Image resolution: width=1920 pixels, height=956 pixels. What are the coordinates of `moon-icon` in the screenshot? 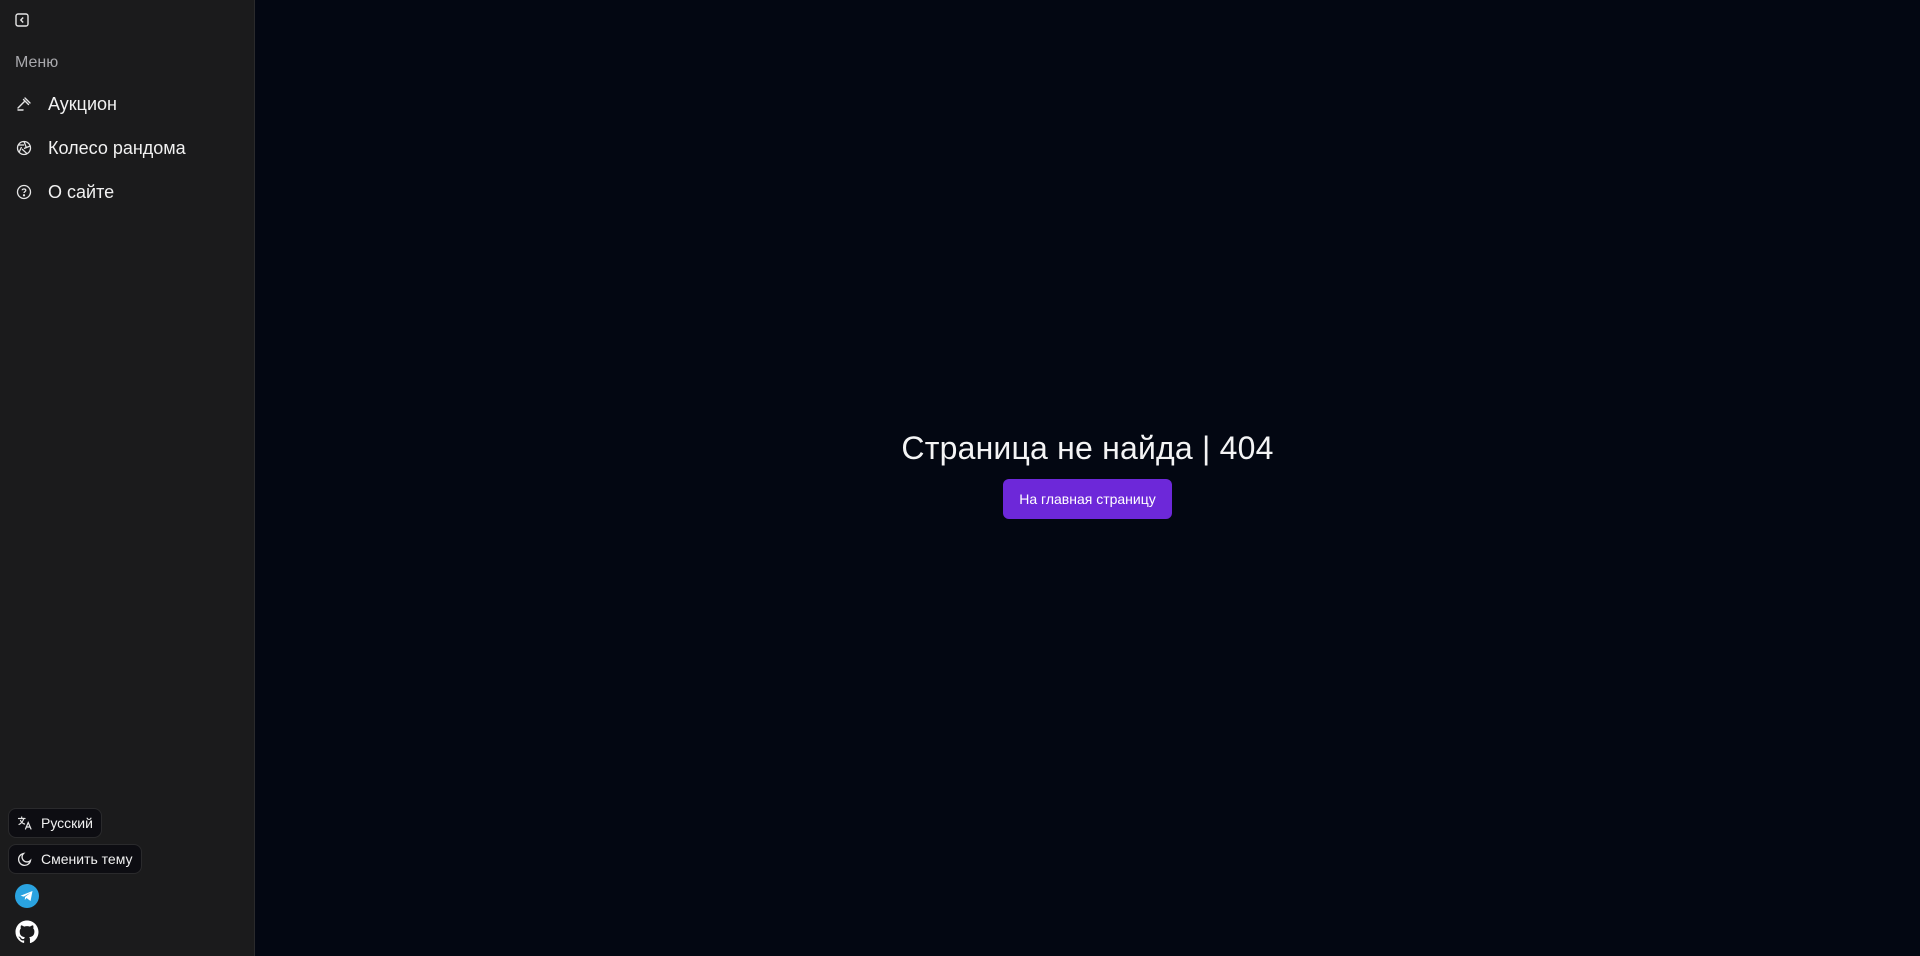 It's located at (25, 859).